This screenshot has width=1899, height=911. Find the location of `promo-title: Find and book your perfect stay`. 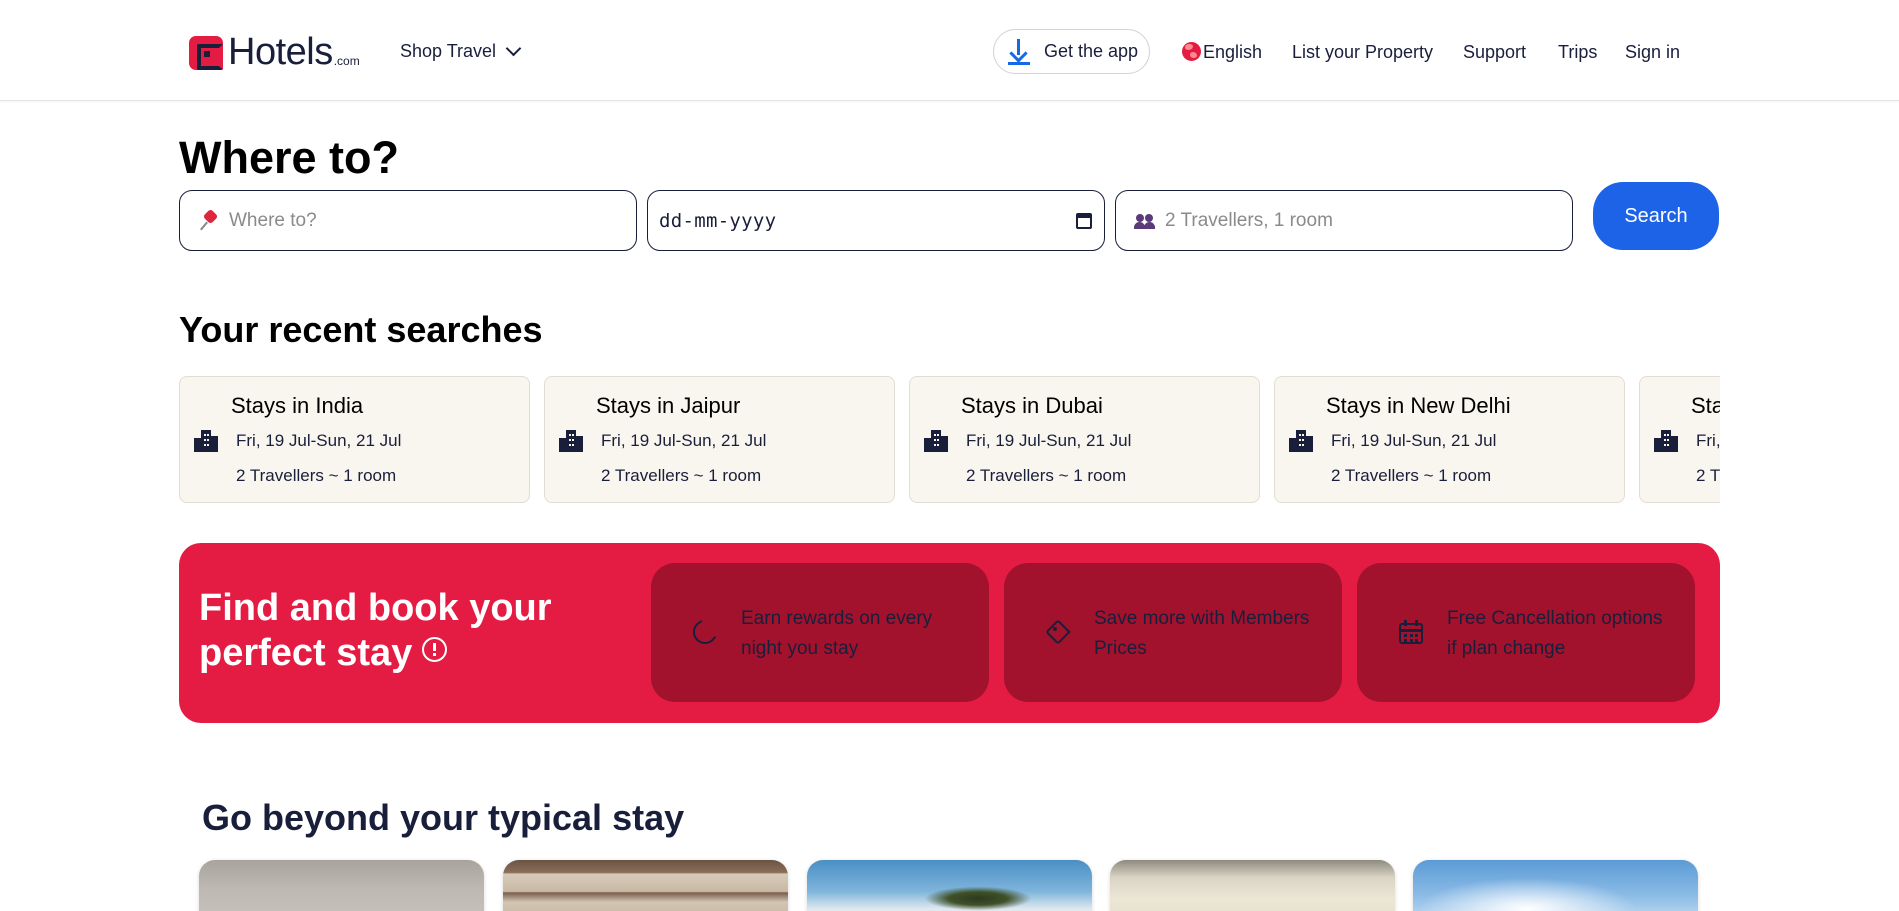

promo-title: Find and book your perfect stay is located at coordinates (409, 631).